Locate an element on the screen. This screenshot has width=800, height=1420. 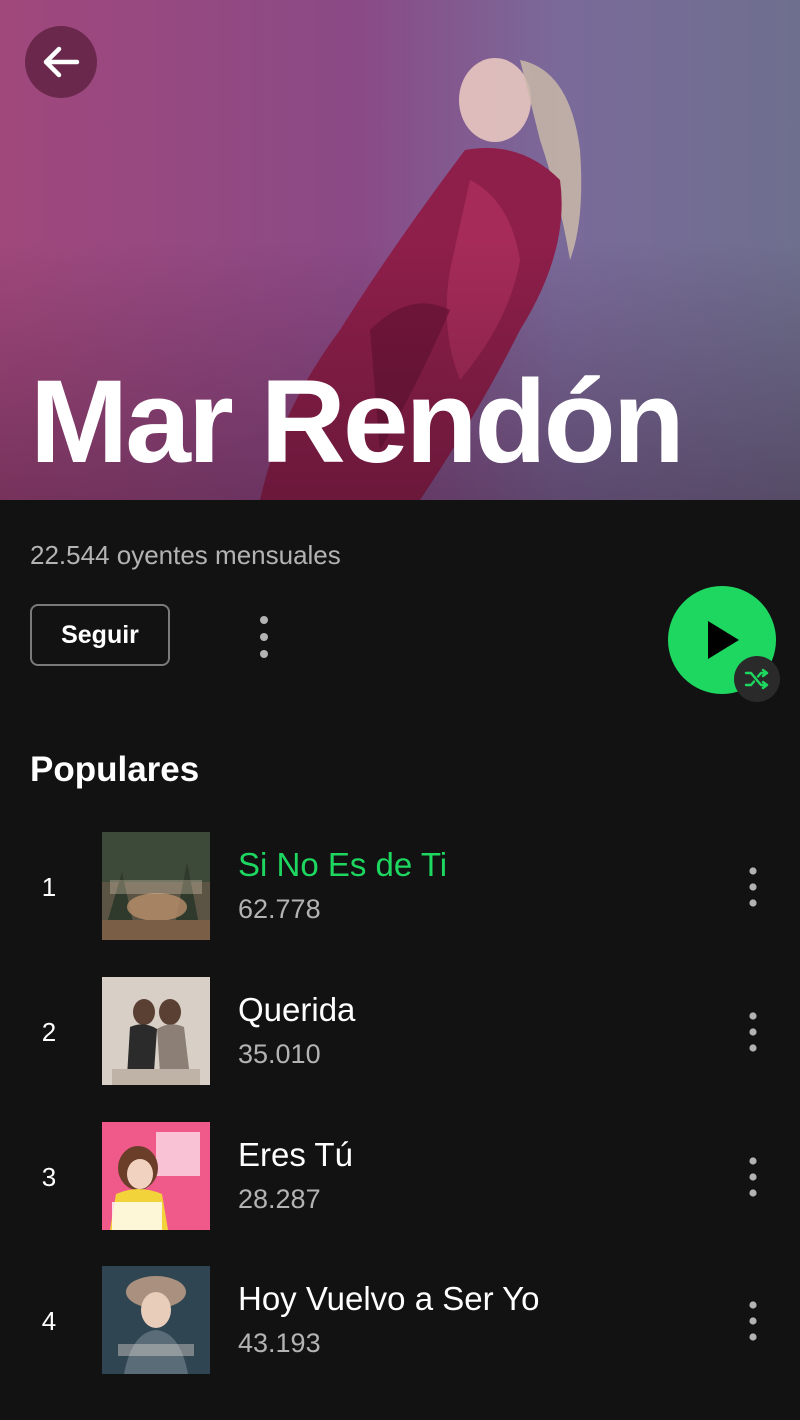
shuffle-icon is located at coordinates (756, 679).